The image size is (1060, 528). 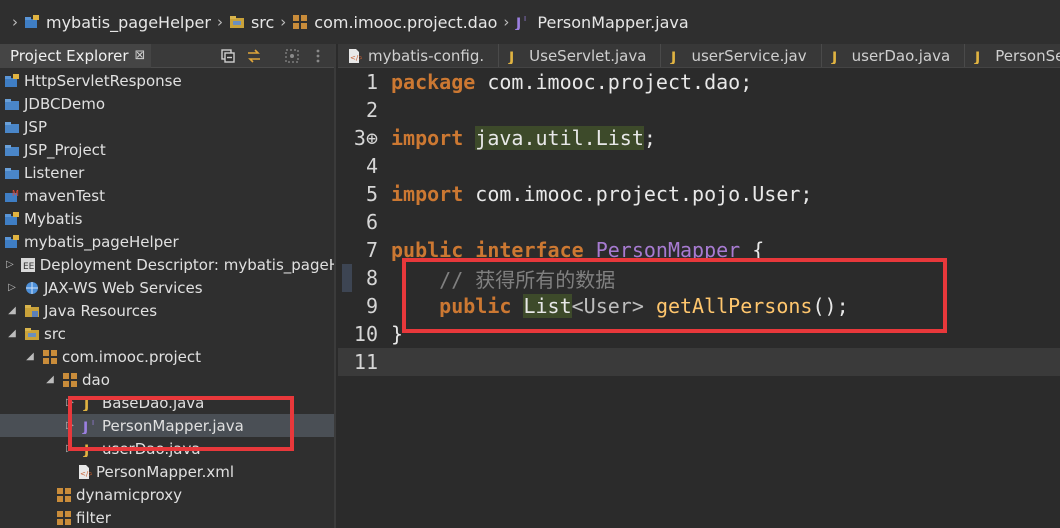 I want to click on close-icon: ⊠, so click(x=140, y=55).